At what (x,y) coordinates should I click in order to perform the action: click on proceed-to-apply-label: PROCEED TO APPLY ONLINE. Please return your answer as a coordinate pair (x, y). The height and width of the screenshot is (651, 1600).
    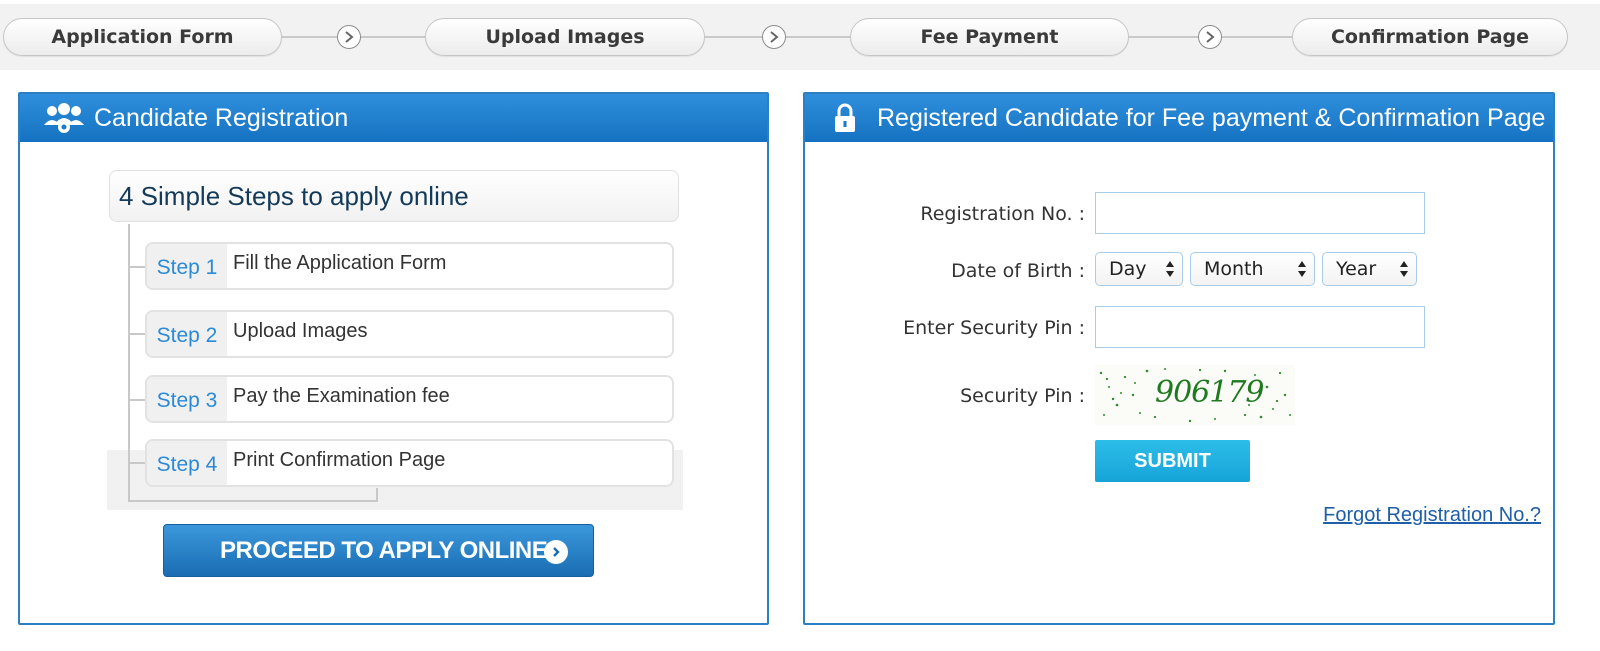
    Looking at the image, I should click on (384, 550).